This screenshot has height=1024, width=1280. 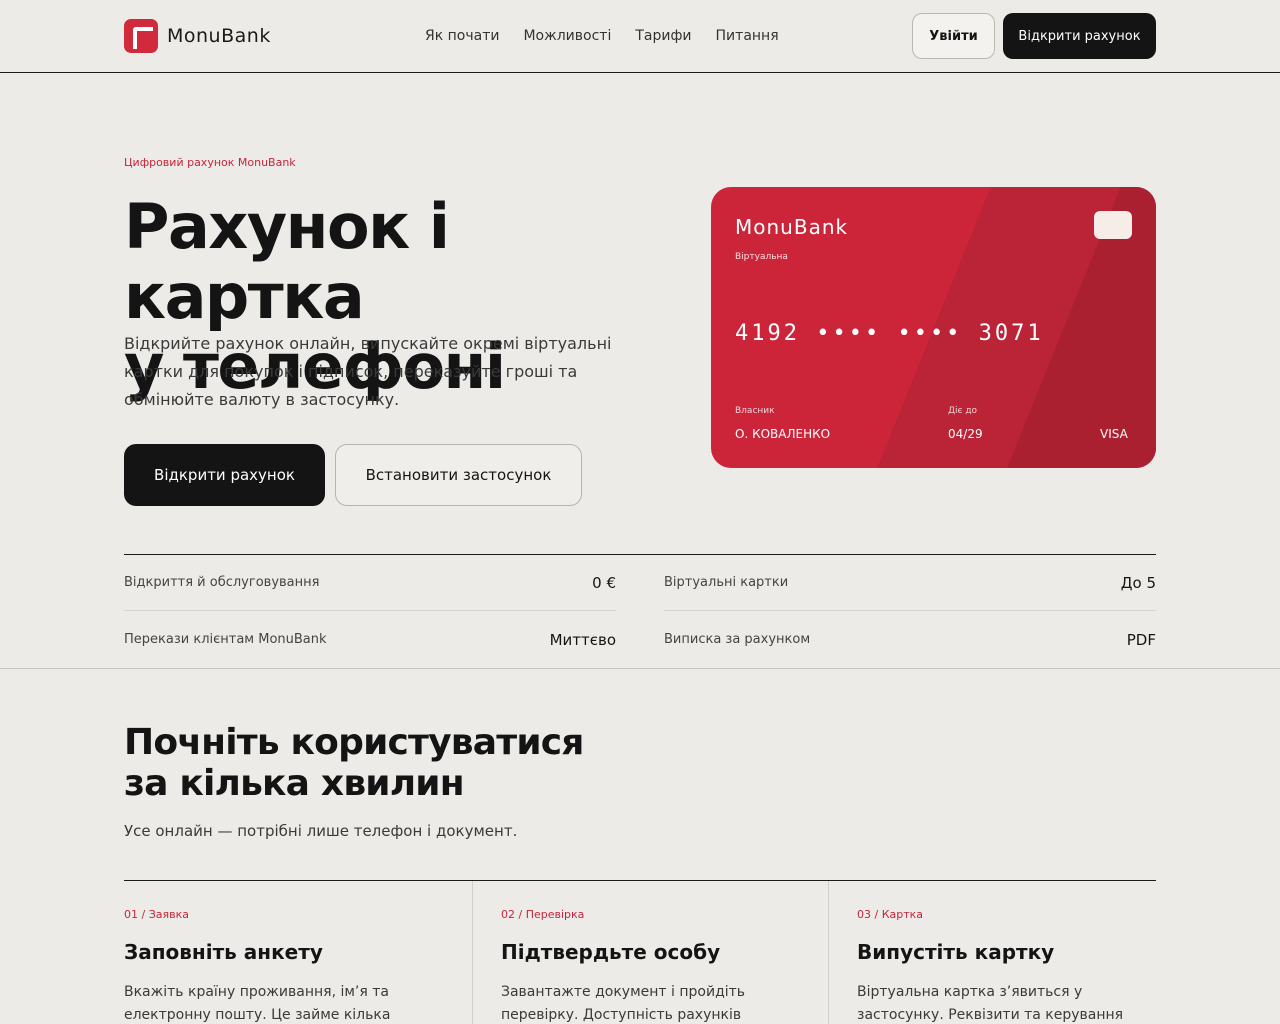 I want to click on stat-value: Миттєво, so click(x=582, y=639).